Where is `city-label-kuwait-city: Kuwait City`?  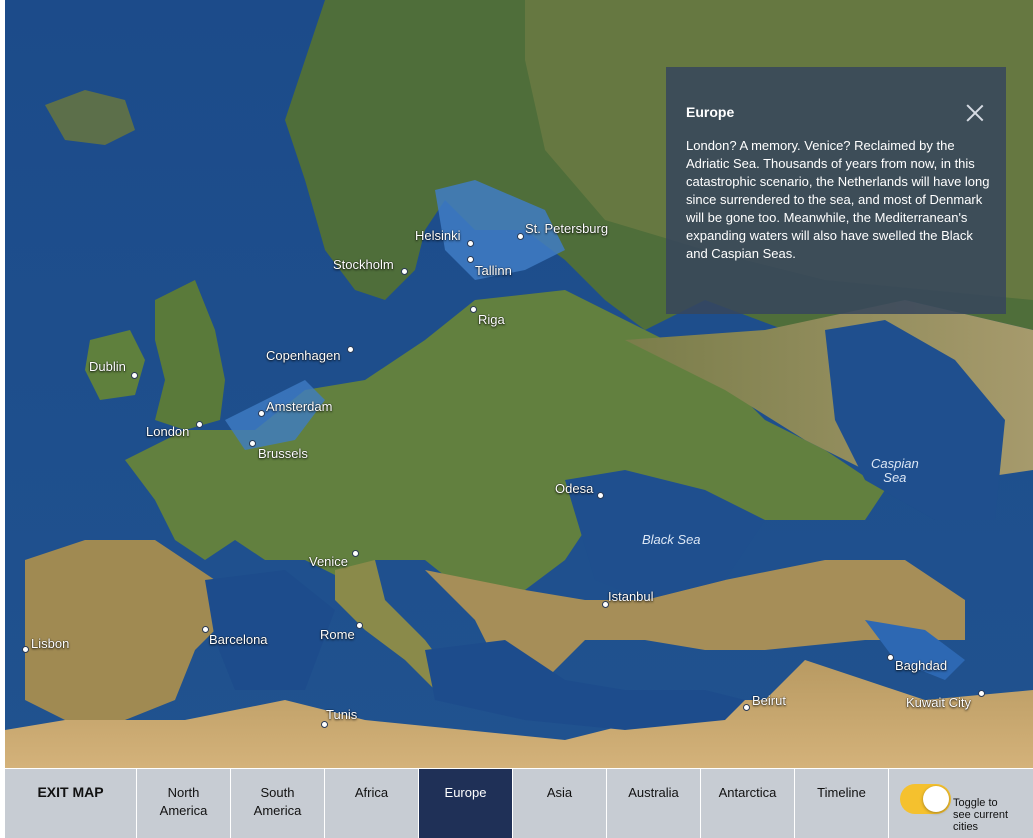
city-label-kuwait-city: Kuwait City is located at coordinates (939, 702).